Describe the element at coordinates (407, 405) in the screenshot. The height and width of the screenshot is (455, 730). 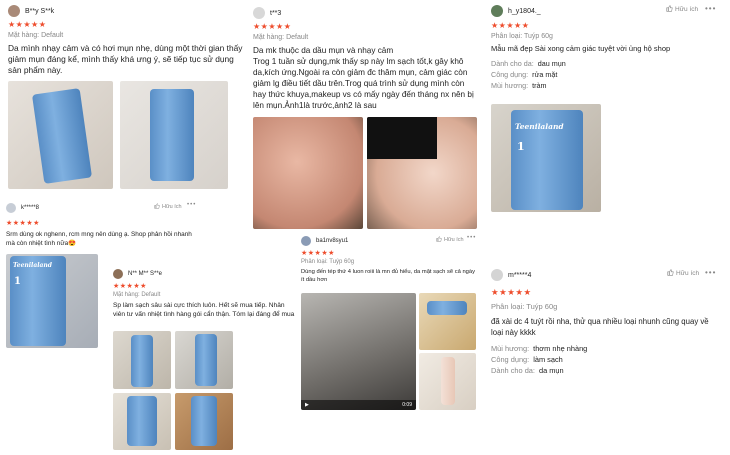
I see `video-duration: 0:09` at that location.